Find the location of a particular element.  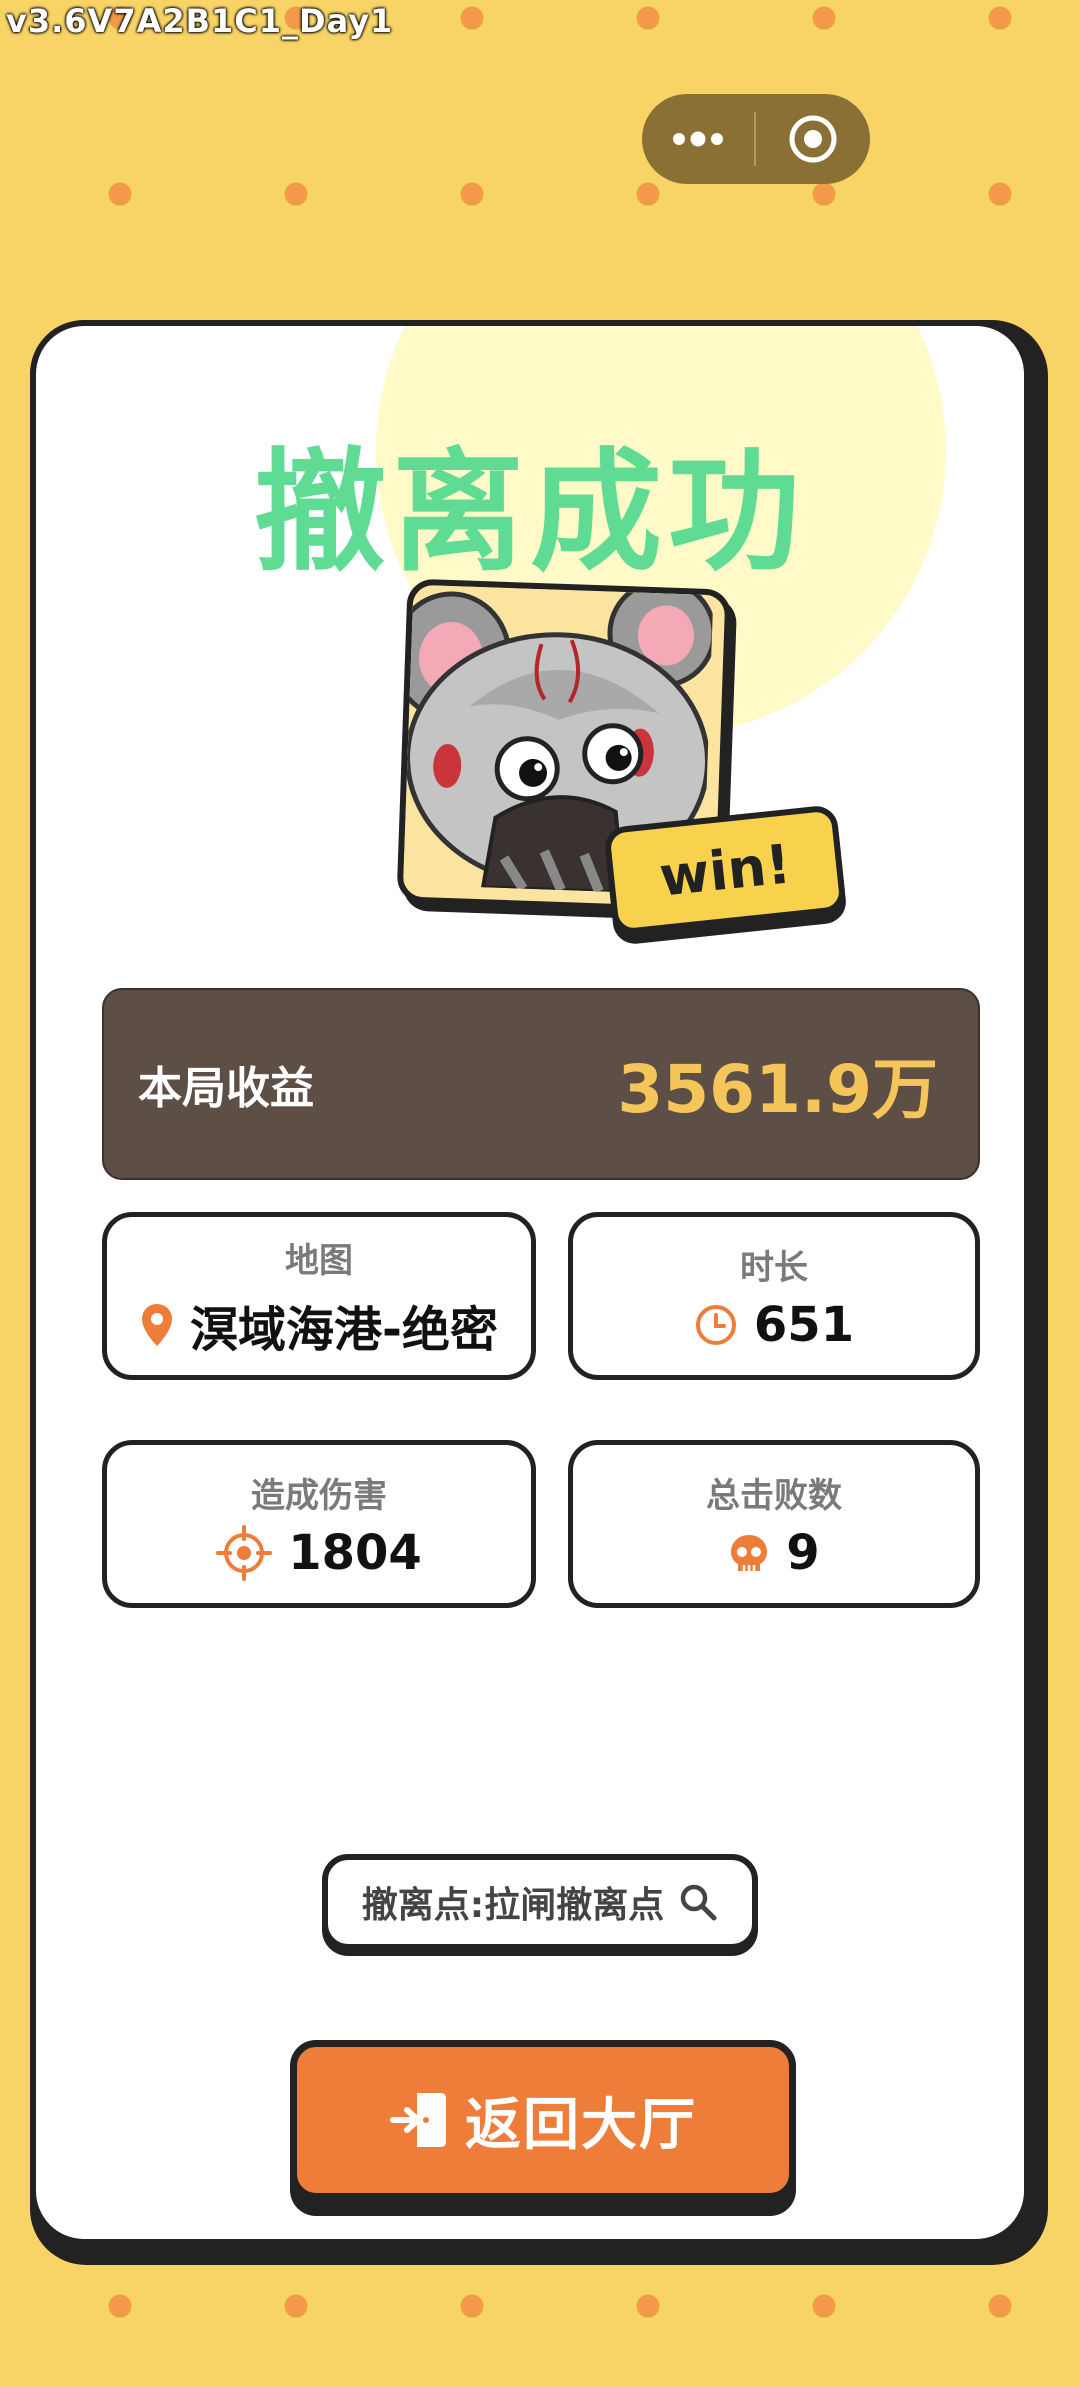

earnings-panel: 本局收益 3561.9万 is located at coordinates (541, 1084).